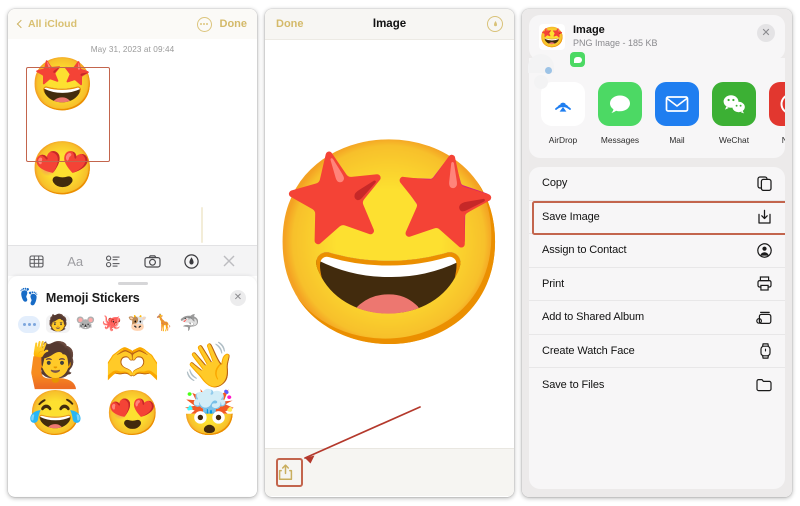 The image size is (800, 506). I want to click on action-label: Add to Shared Album, so click(593, 317).